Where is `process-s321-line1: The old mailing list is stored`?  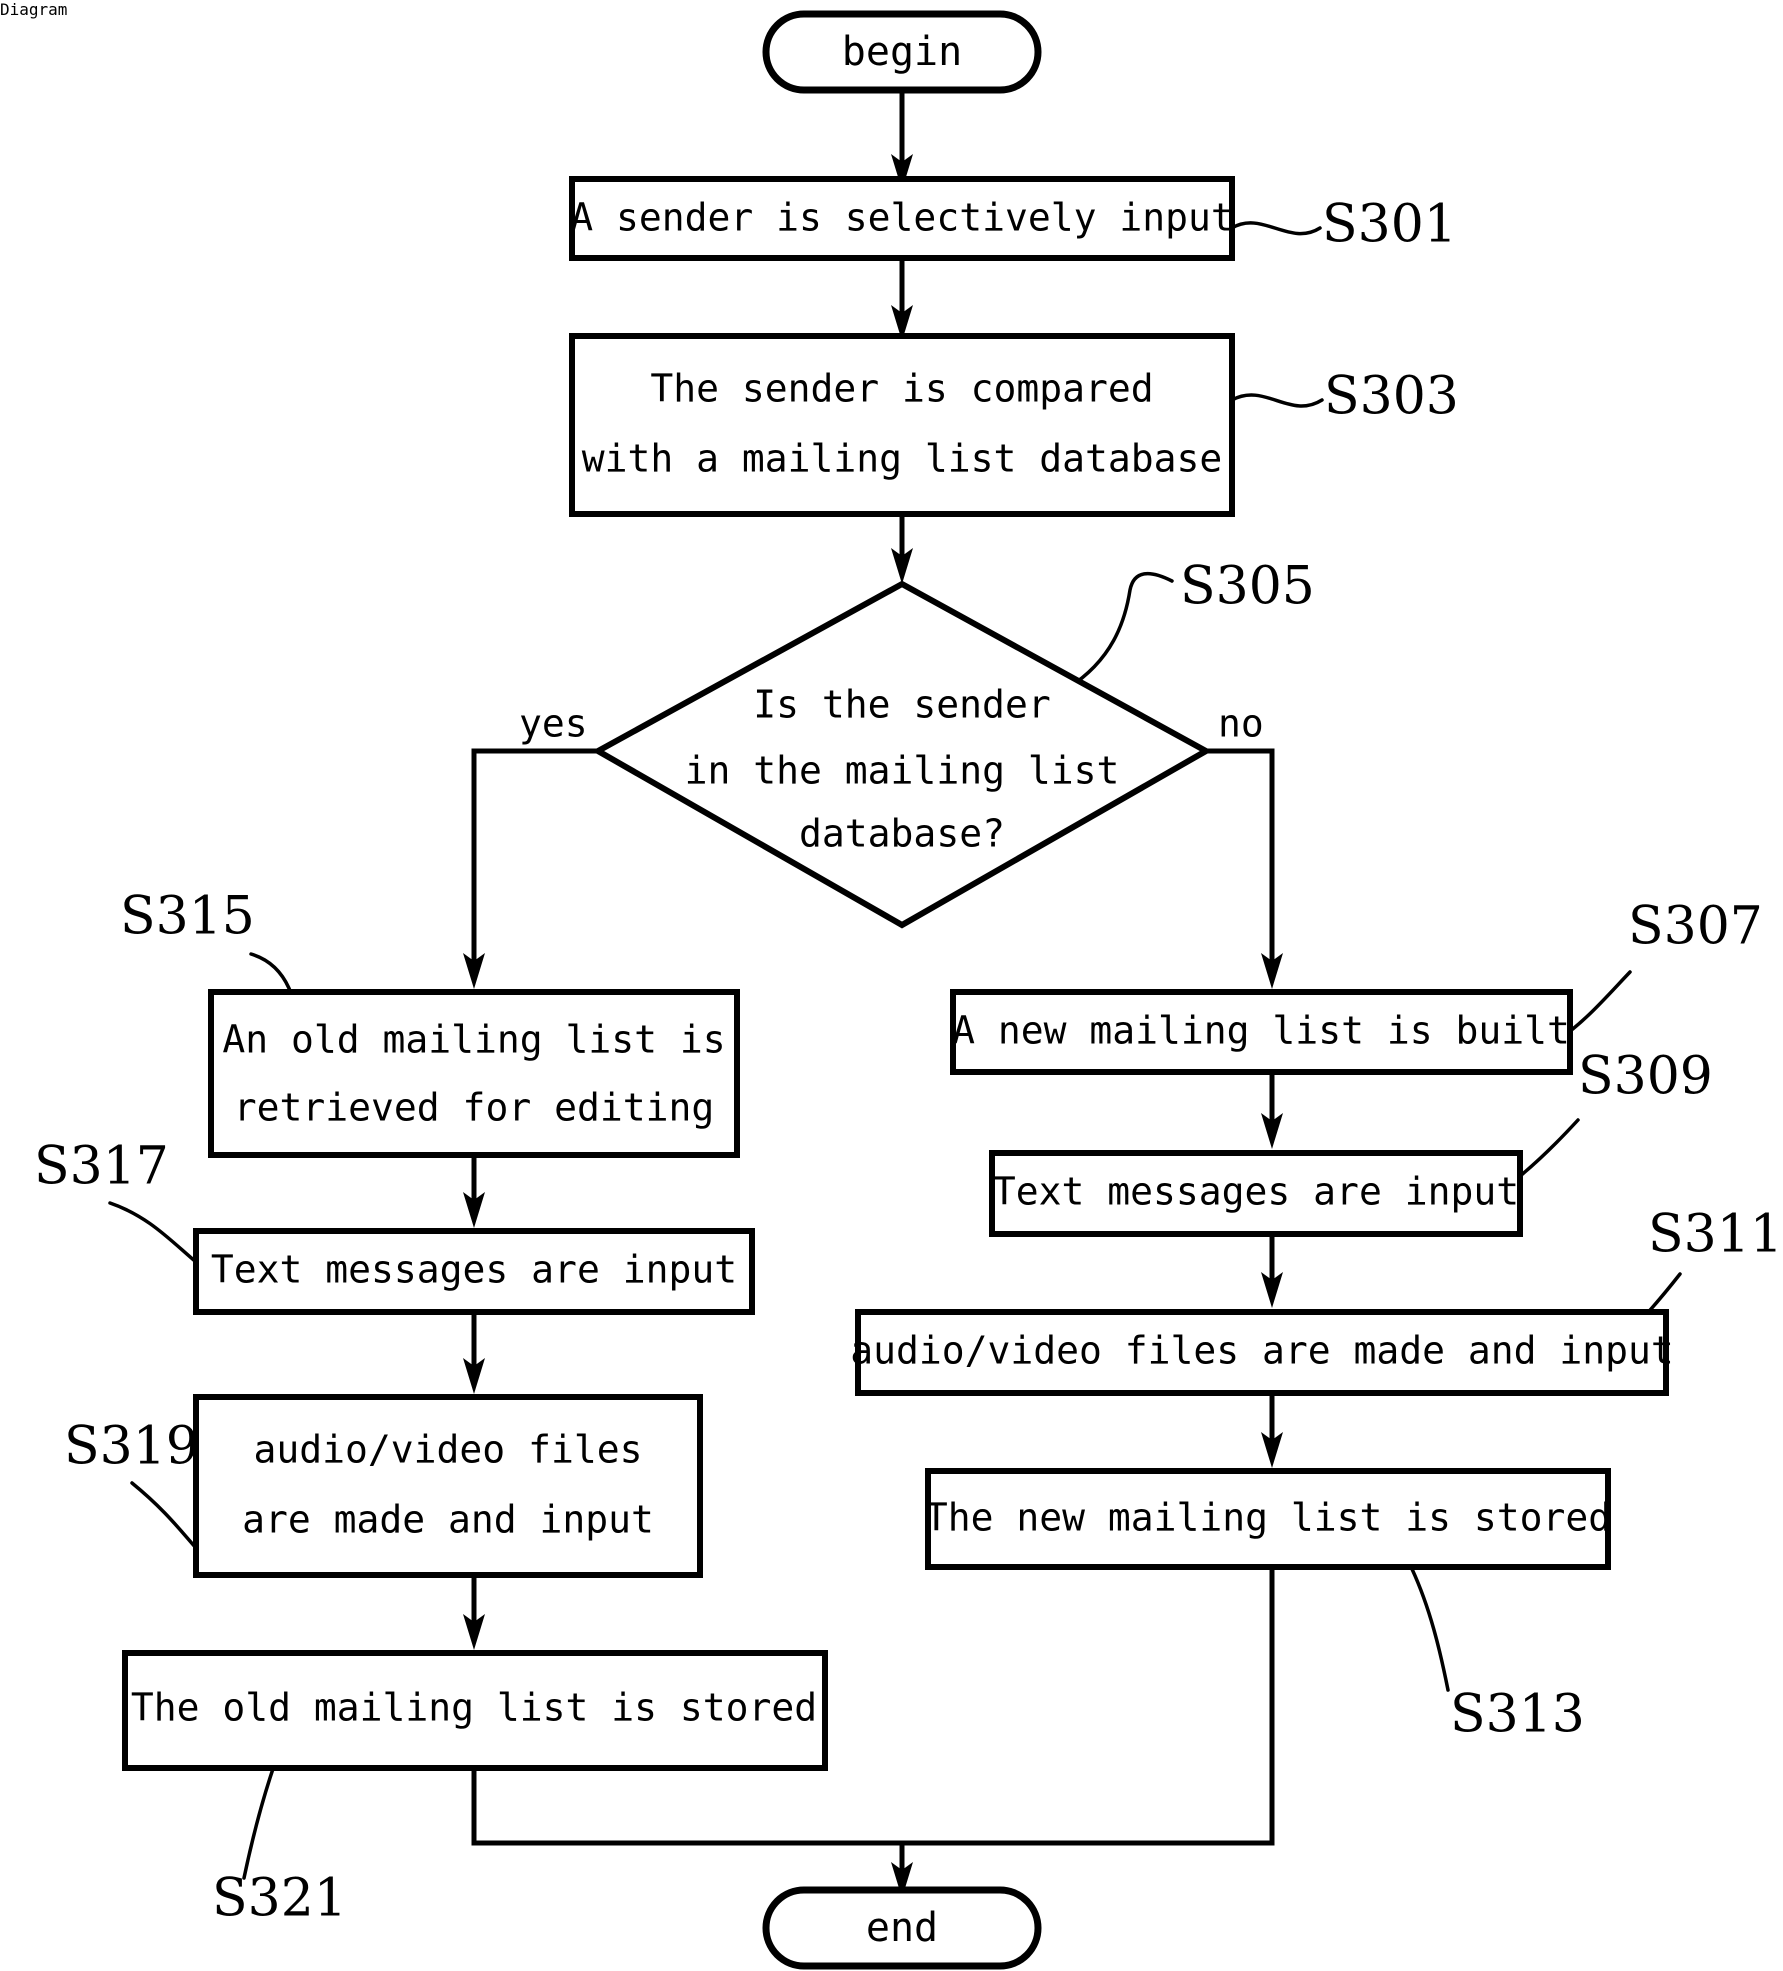 process-s321-line1: The old mailing list is stored is located at coordinates (474, 1708).